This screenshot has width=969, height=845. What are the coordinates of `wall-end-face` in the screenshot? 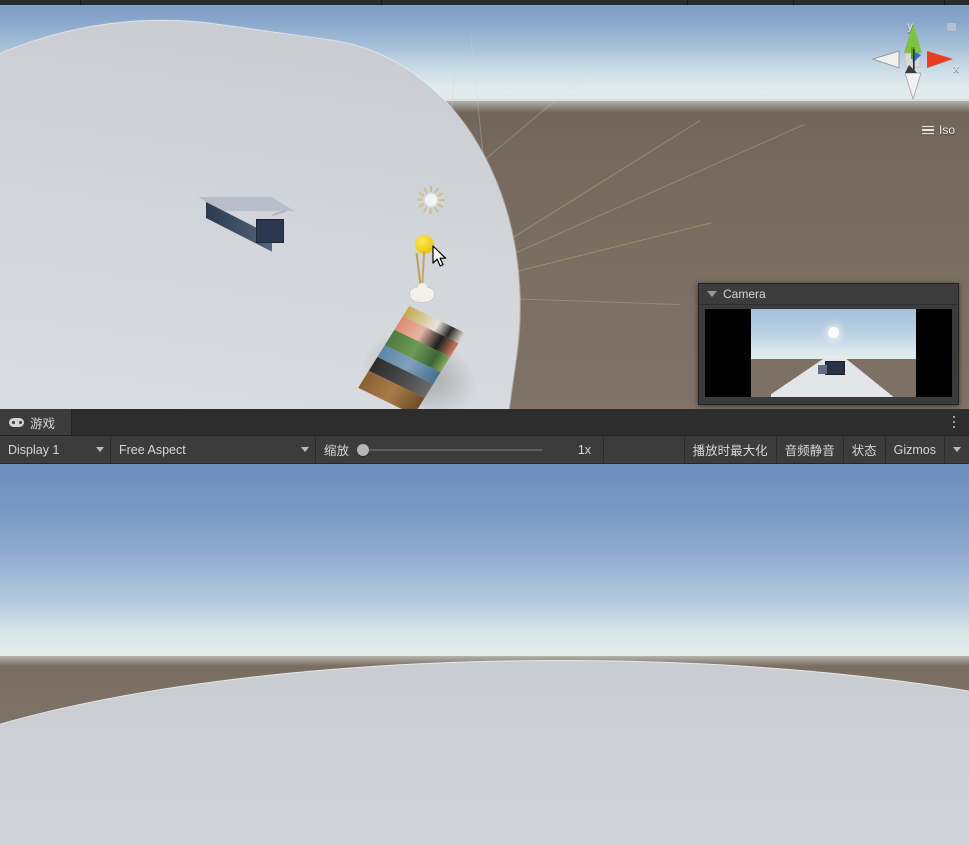 It's located at (270, 231).